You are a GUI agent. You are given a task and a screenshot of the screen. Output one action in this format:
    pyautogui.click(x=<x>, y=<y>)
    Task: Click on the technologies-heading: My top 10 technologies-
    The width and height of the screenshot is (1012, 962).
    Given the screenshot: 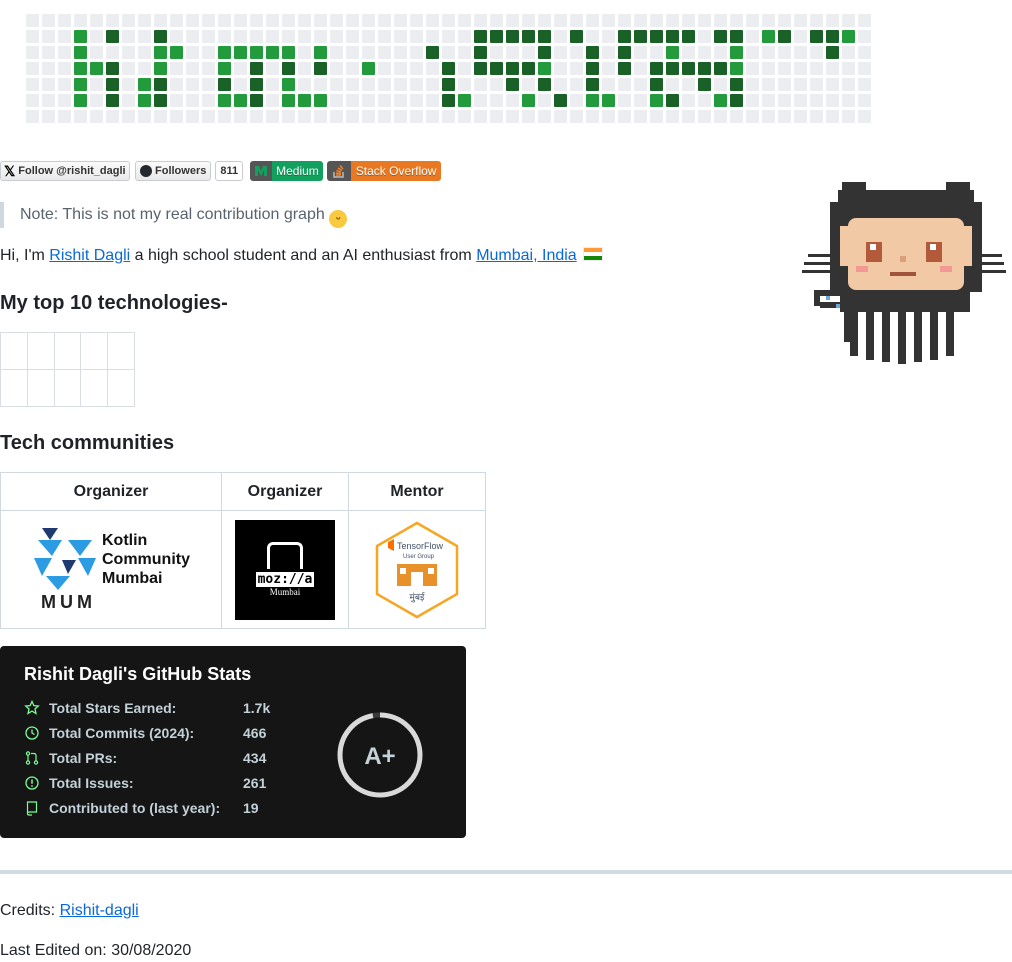 What is the action you would take?
    pyautogui.click(x=114, y=303)
    